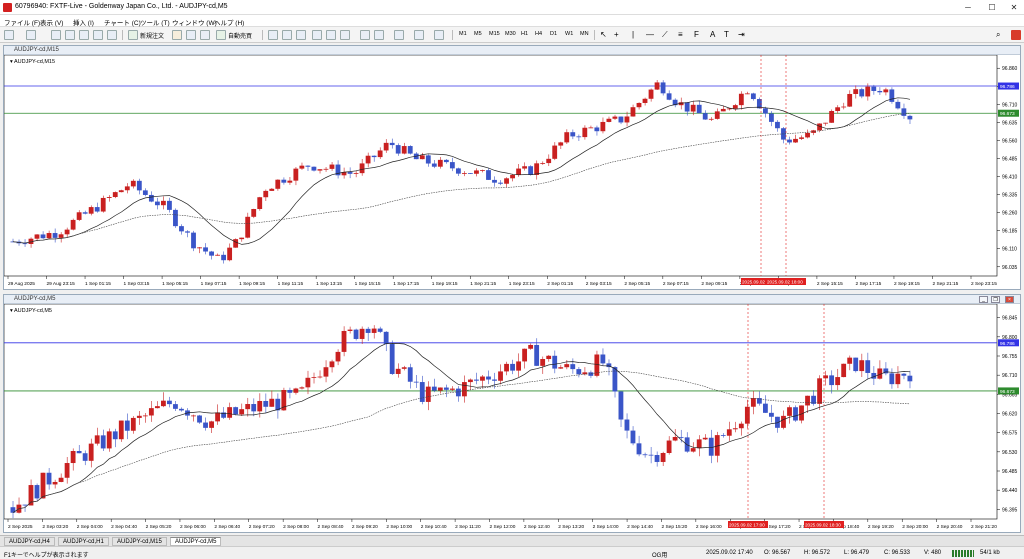 The width and height of the screenshot is (1024, 559). What do you see at coordinates (196, 541) in the screenshot?
I see `tab-m5: AUDJPY-cd,M5` at bounding box center [196, 541].